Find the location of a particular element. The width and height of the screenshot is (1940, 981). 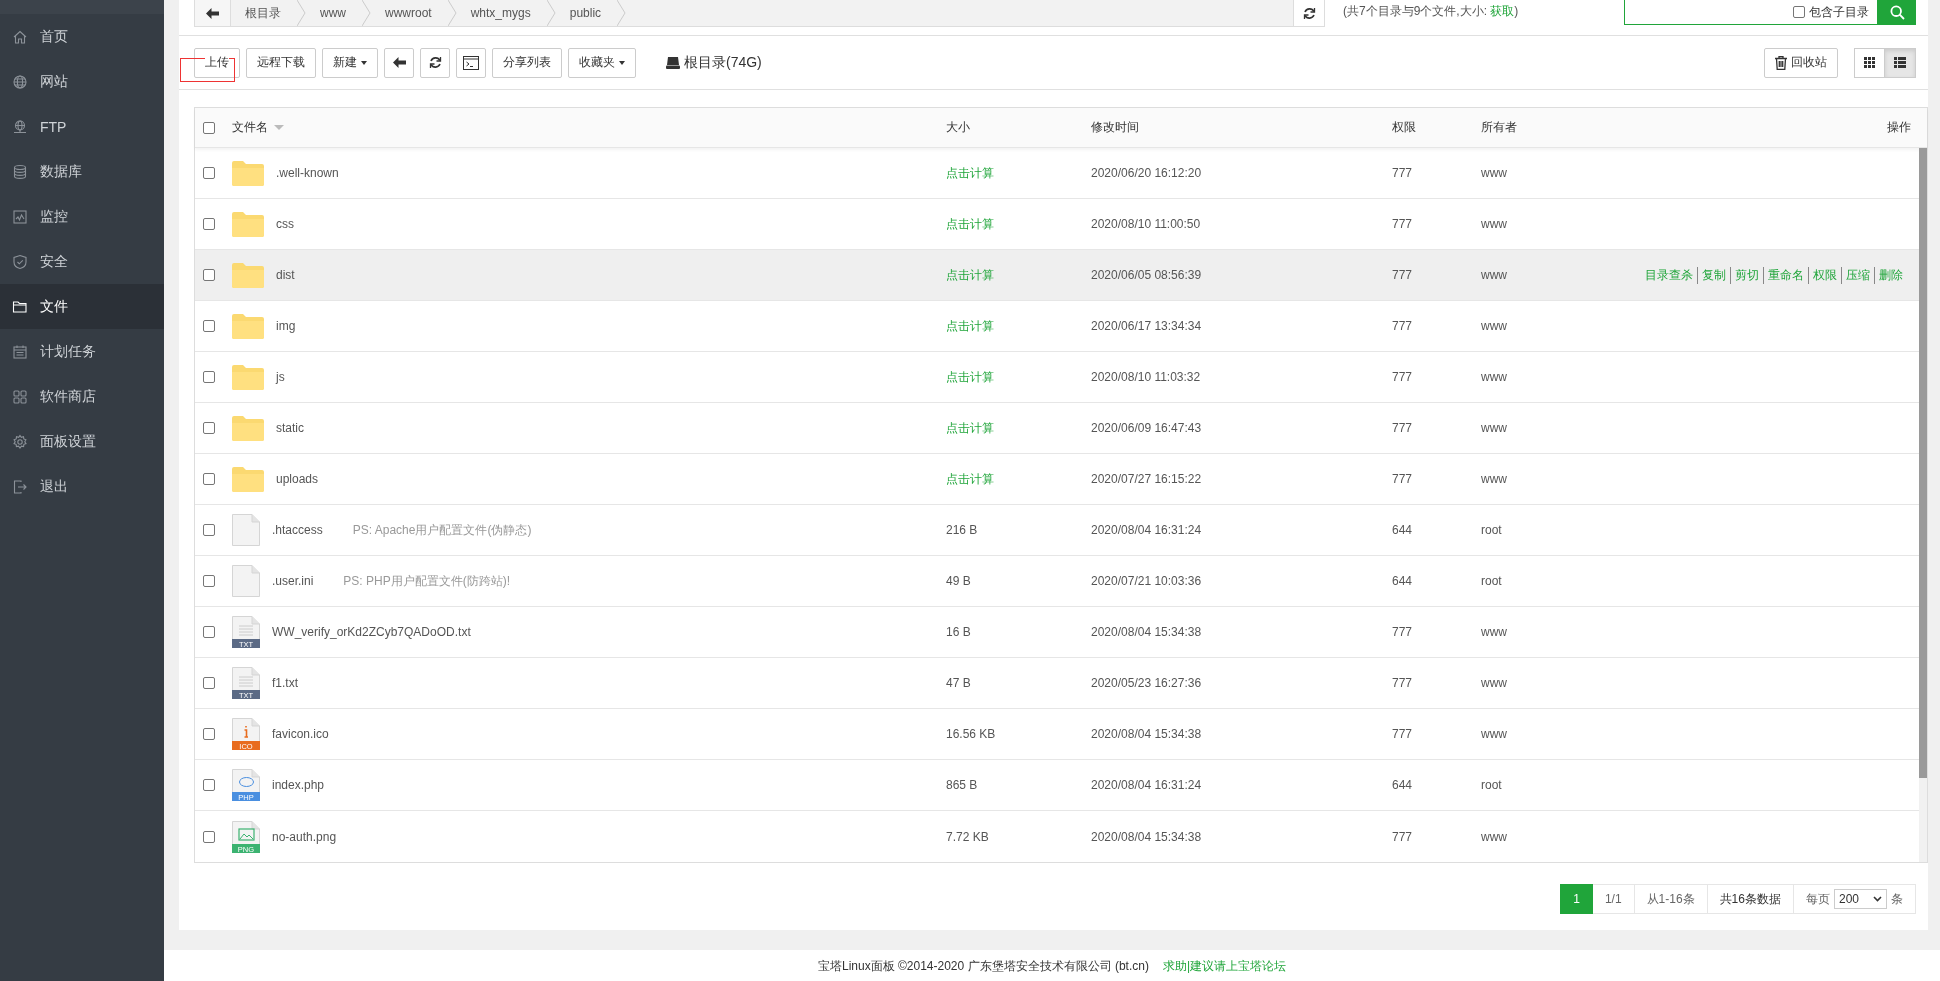

file-name: css is located at coordinates (285, 224).